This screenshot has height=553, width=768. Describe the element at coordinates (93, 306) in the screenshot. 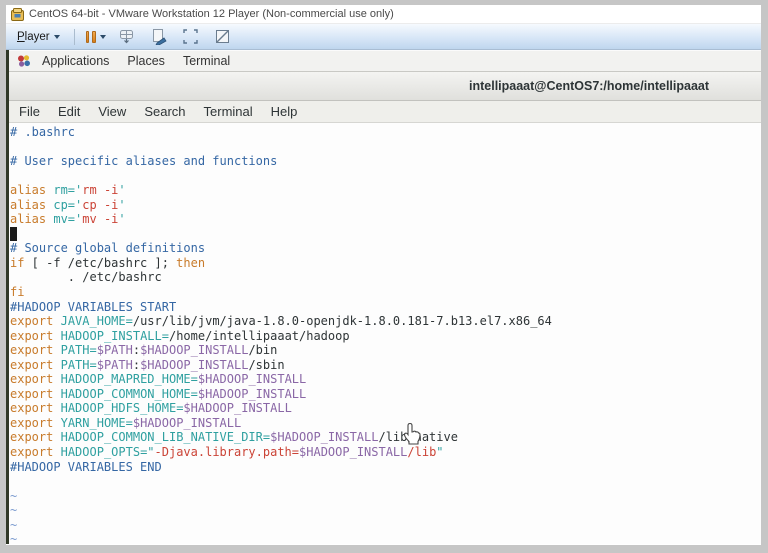

I see `code-segment: #HADOOP VARIABLES START` at that location.